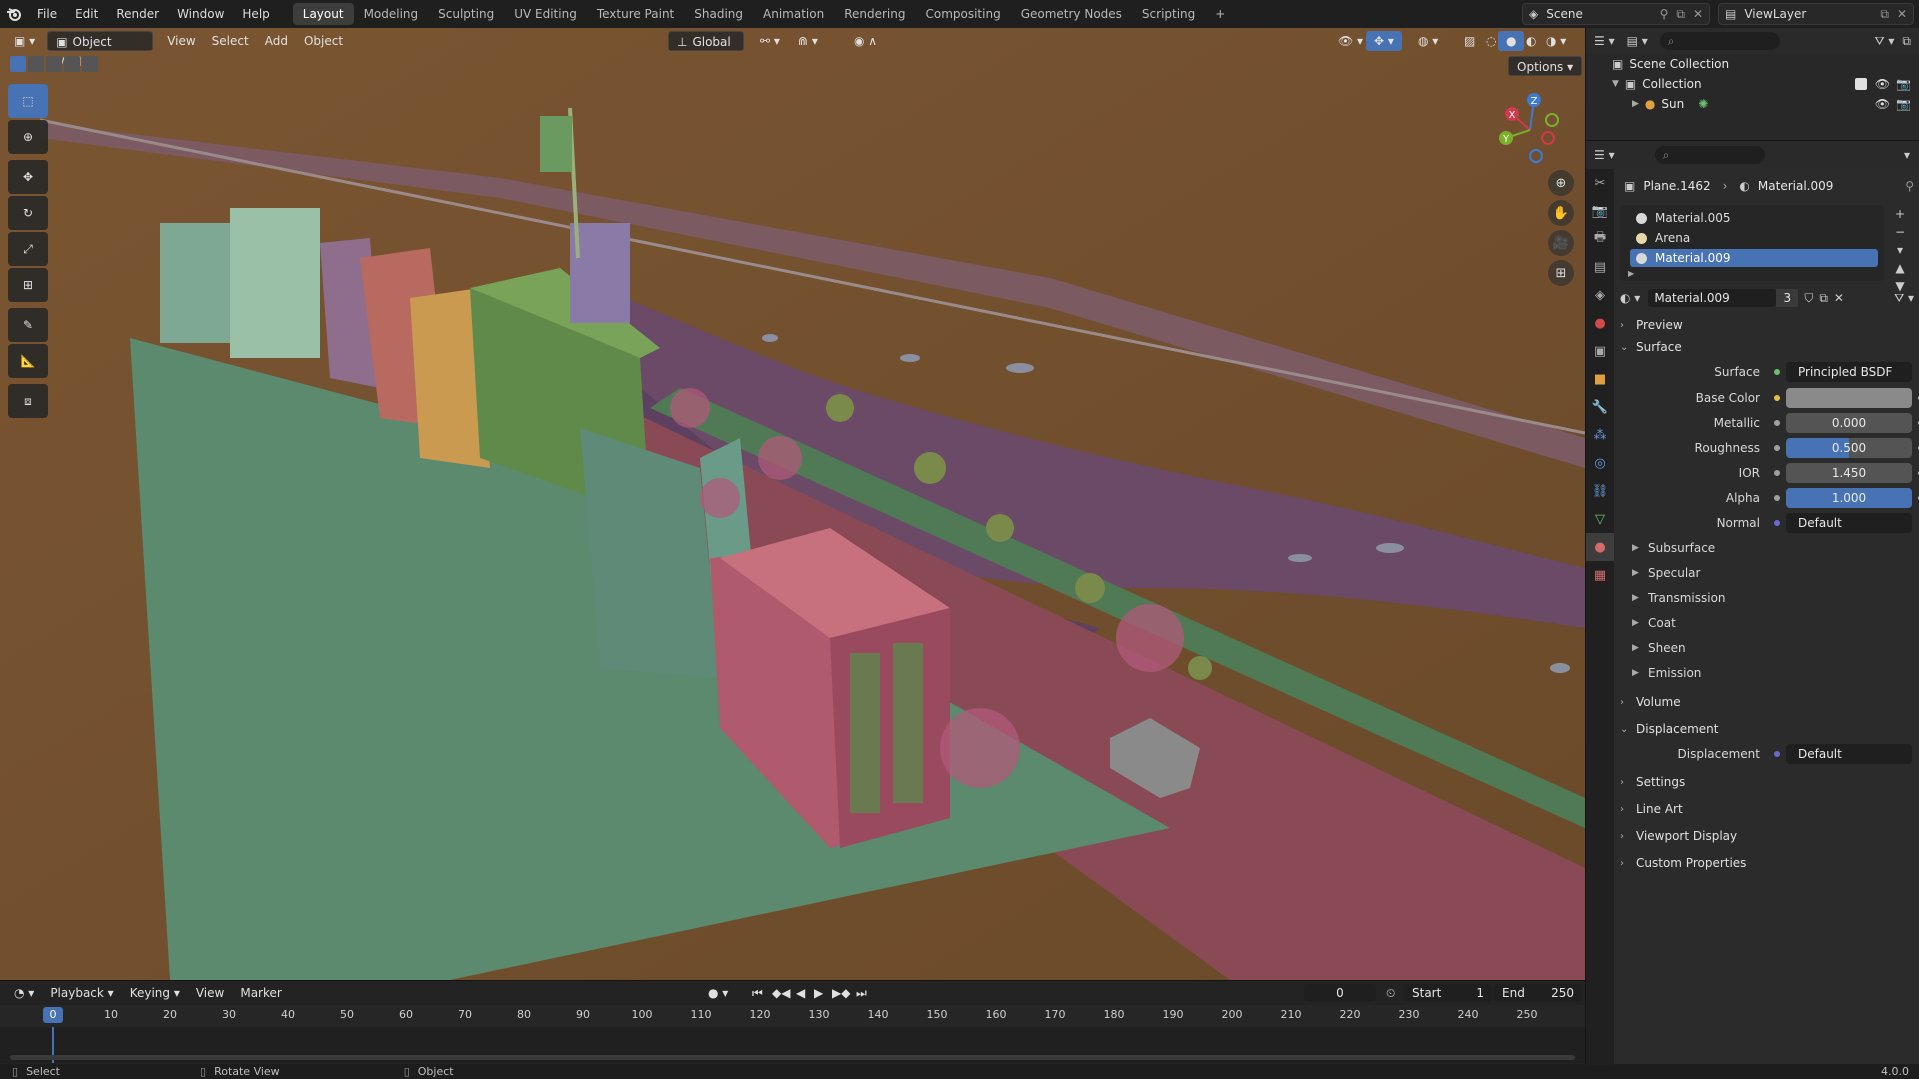  What do you see at coordinates (1071, 14) in the screenshot?
I see `tab-geometry-nodes: Geometry Nodes` at bounding box center [1071, 14].